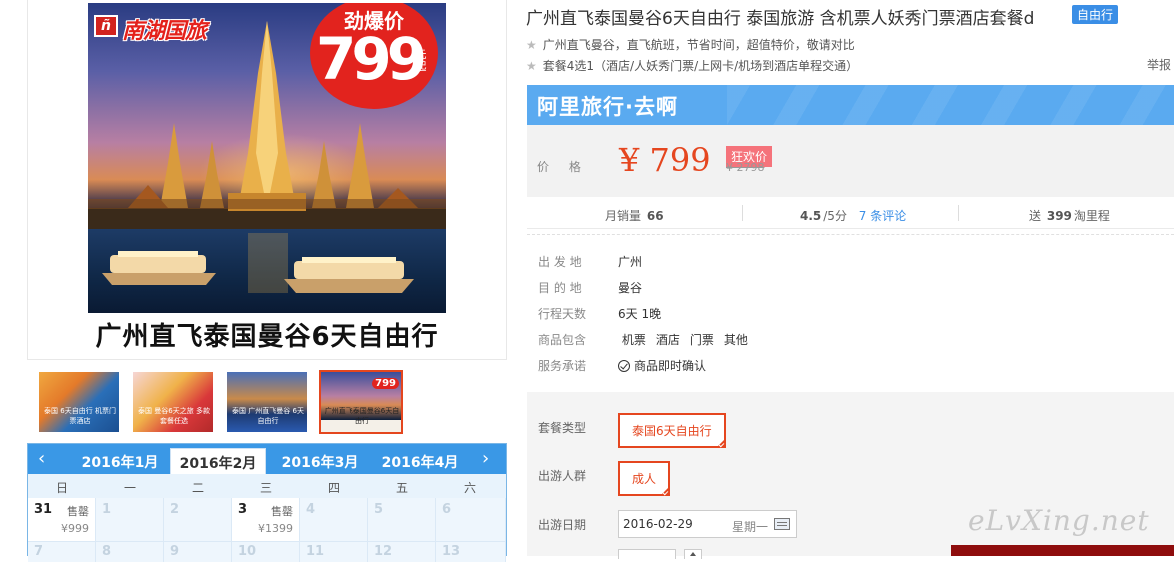  Describe the element at coordinates (80, 416) in the screenshot. I see `thumbnail-label: 泰国 6天自由行 机票门票酒店` at that location.